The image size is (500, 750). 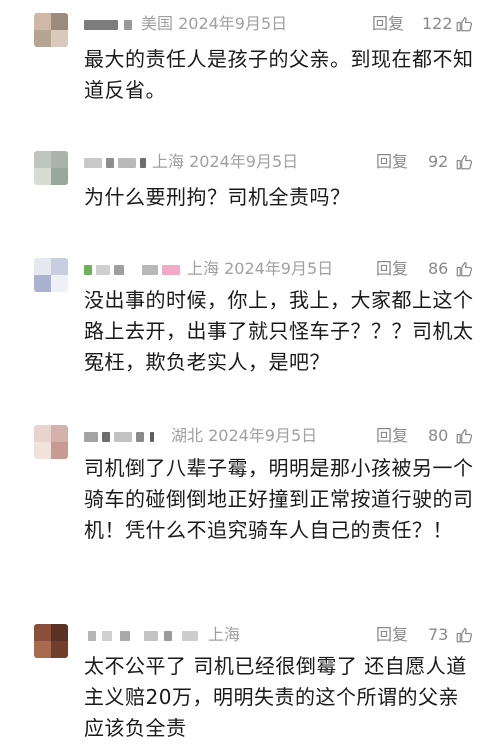 What do you see at coordinates (438, 161) in the screenshot?
I see `like-count: 92` at bounding box center [438, 161].